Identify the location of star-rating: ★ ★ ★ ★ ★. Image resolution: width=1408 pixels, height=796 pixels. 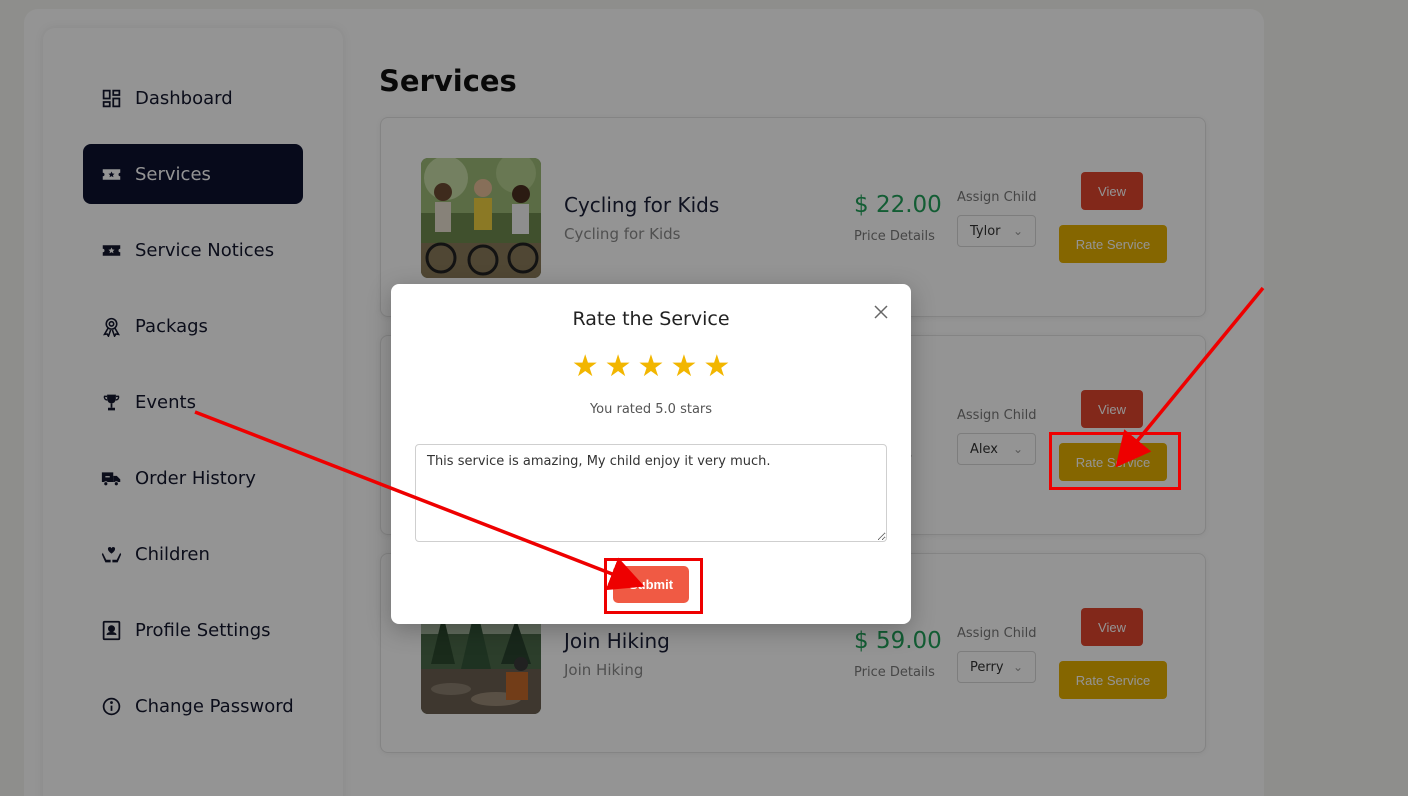
(651, 367).